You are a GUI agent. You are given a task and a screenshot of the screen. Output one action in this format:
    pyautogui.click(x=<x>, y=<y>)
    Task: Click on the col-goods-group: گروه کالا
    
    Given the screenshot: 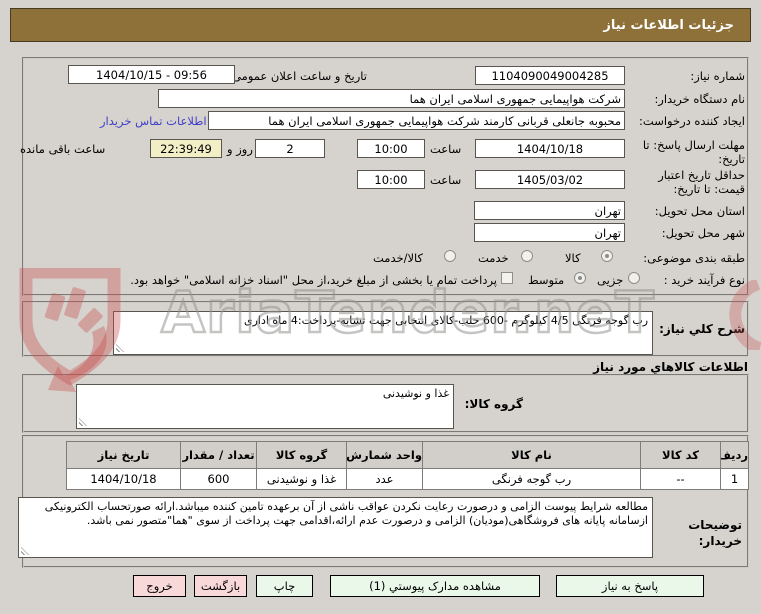 What is the action you would take?
    pyautogui.click(x=301, y=455)
    